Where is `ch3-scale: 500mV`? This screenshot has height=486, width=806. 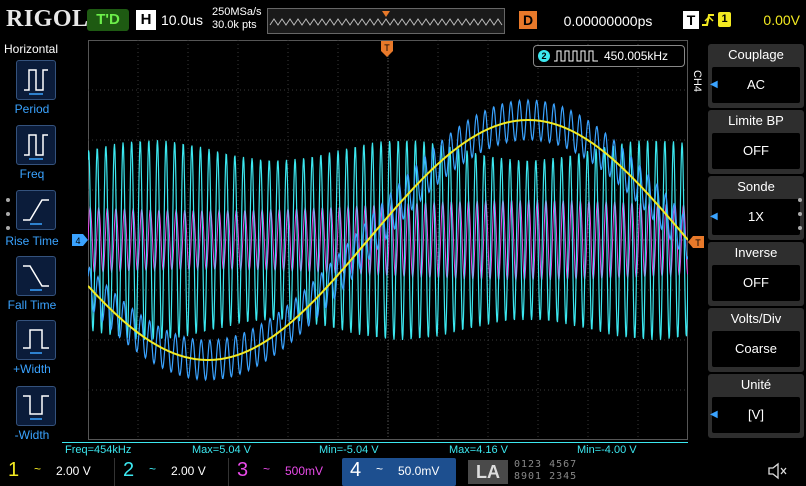
ch3-scale: 500mV is located at coordinates (304, 471).